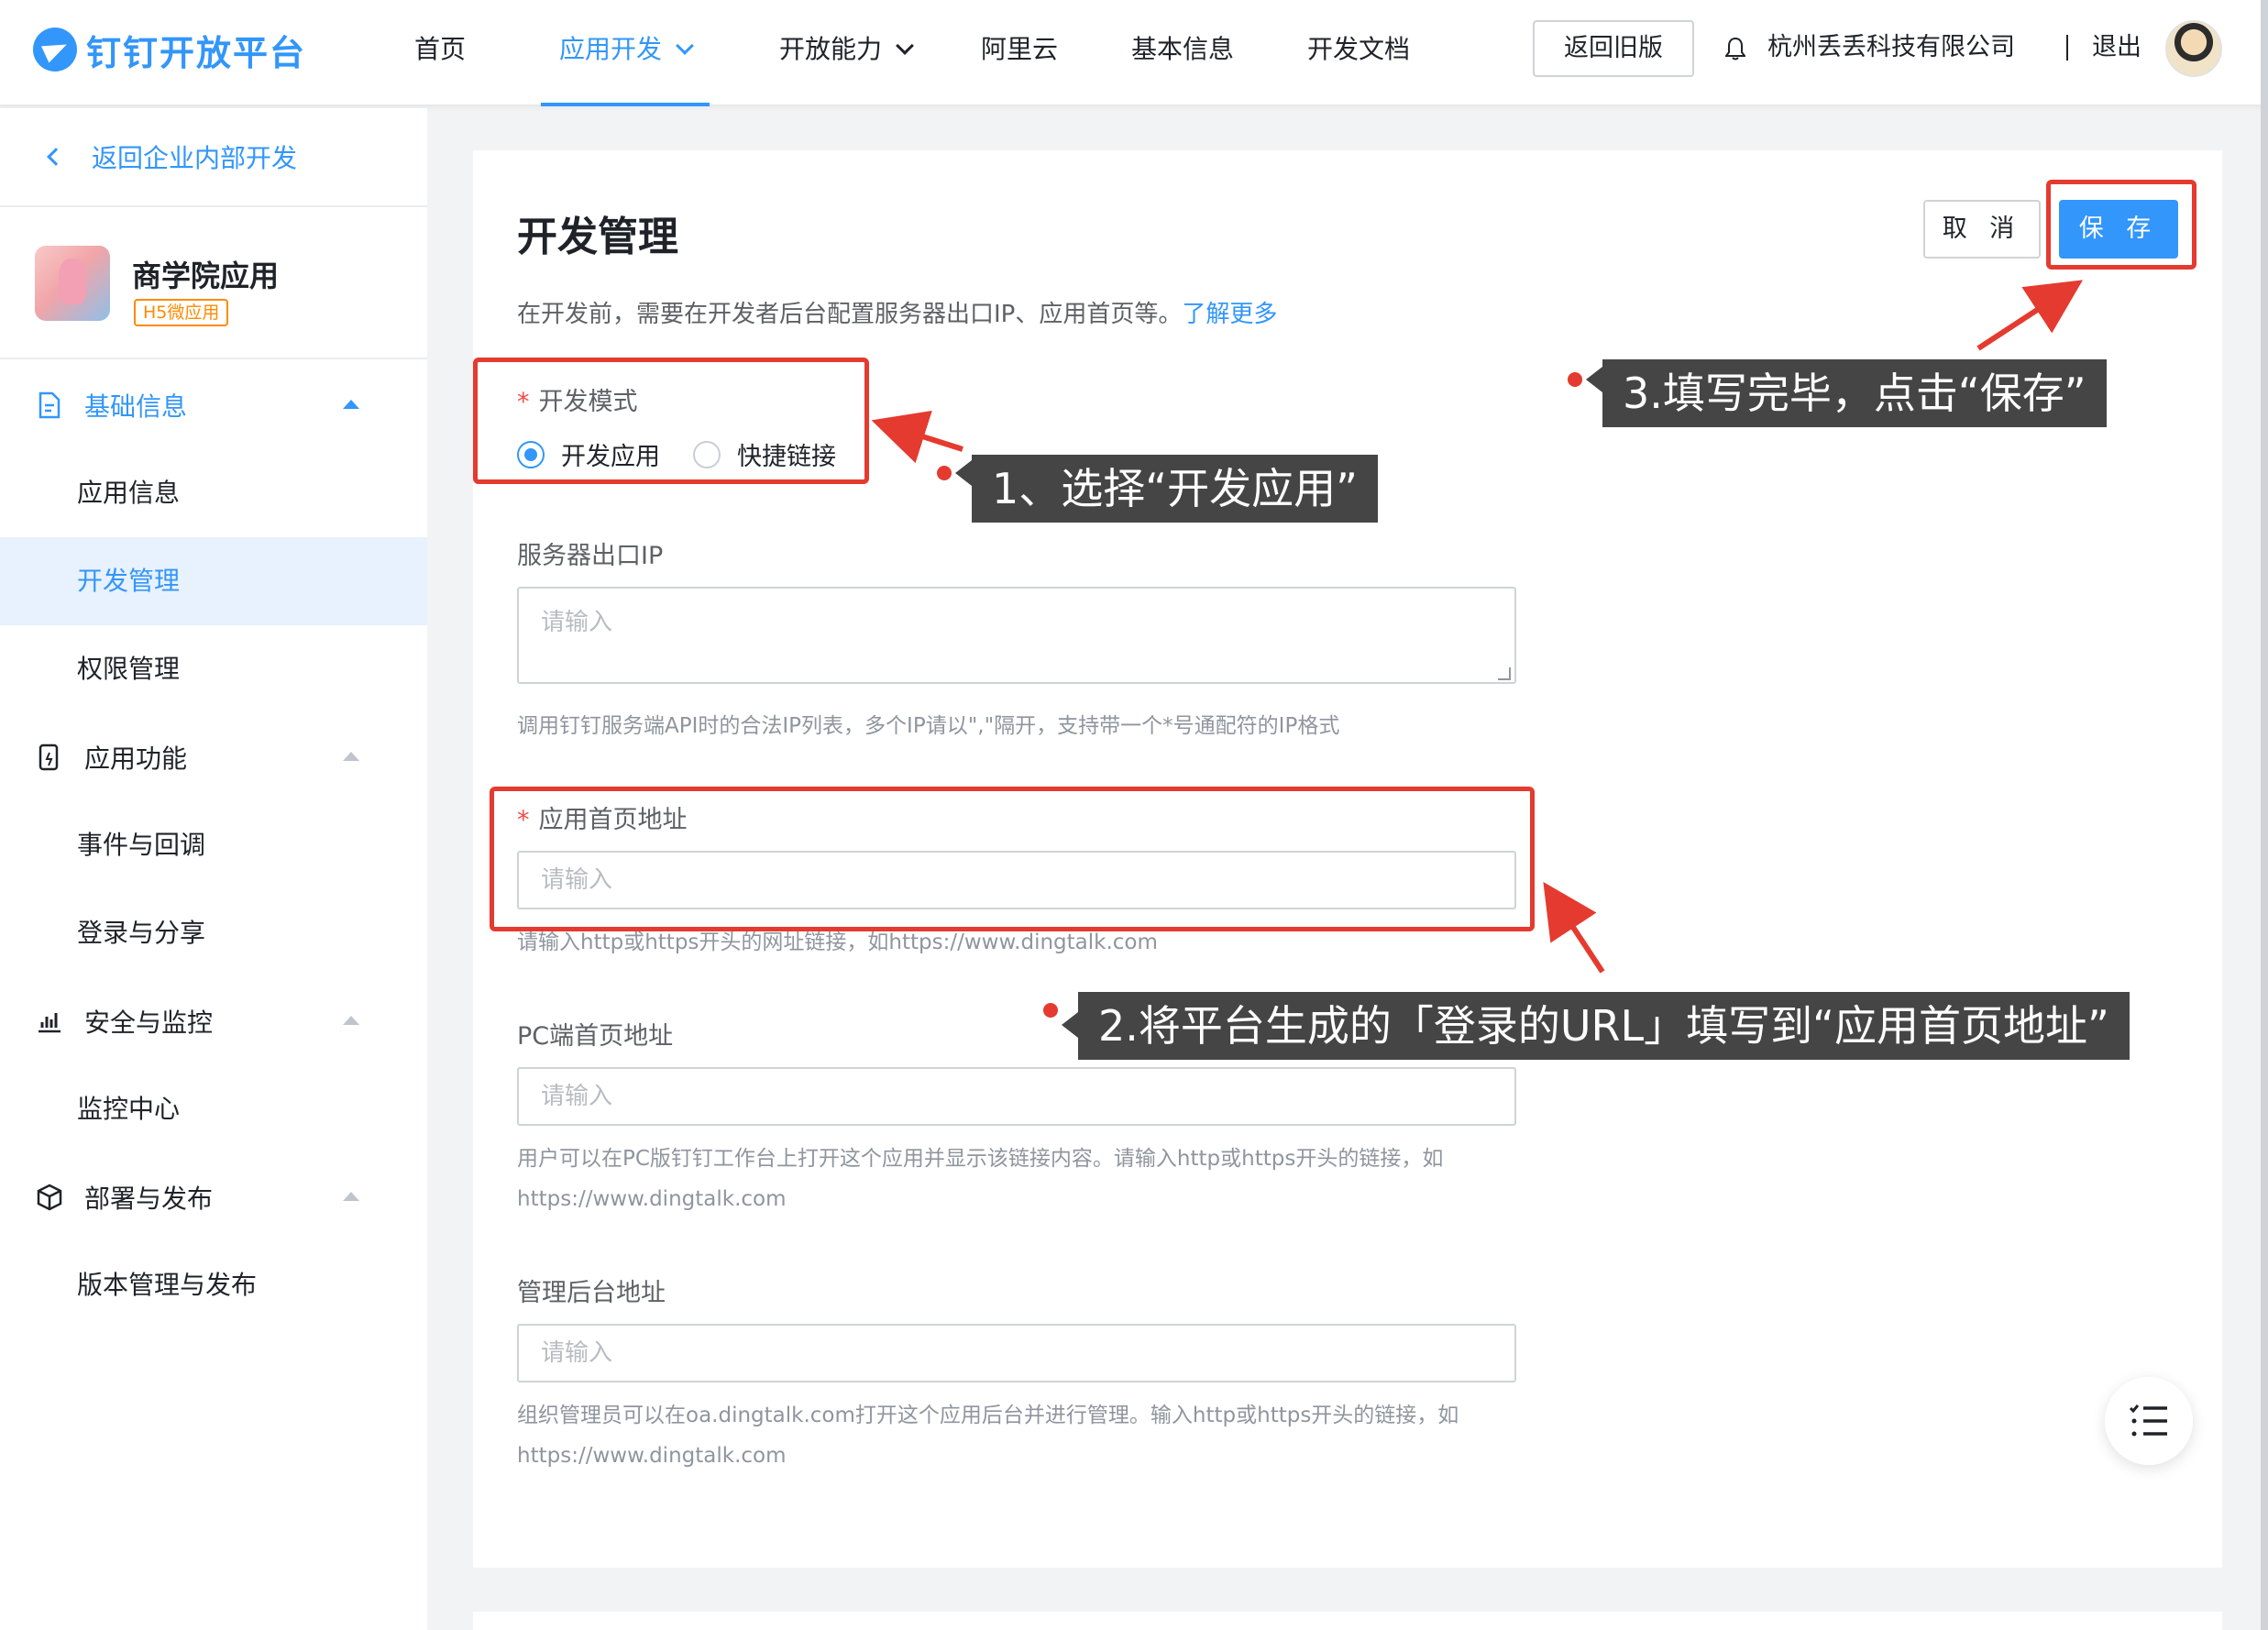 This screenshot has width=2268, height=1630. I want to click on cancel-button: 取 消, so click(1982, 229).